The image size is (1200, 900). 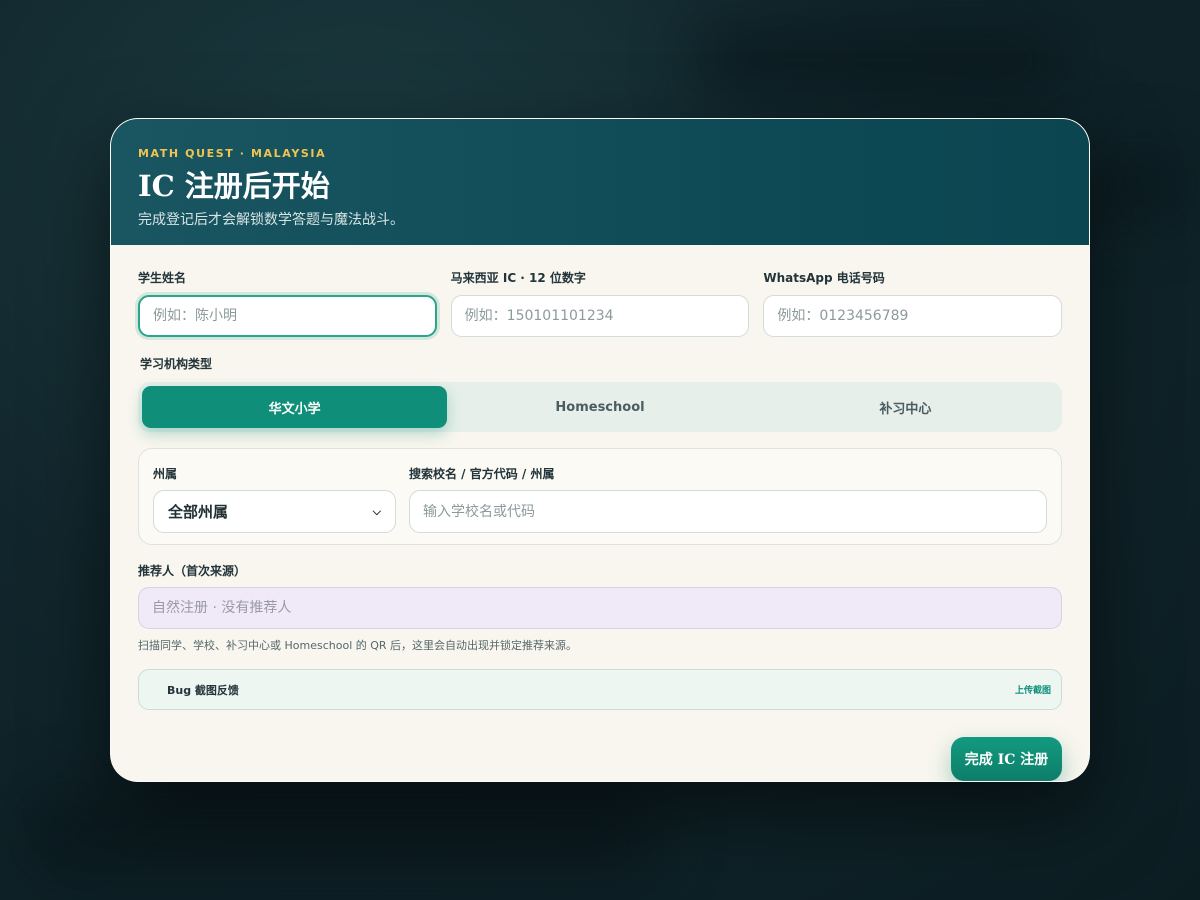 I want to click on institution-option-chinese-primary: 华文小学, so click(x=295, y=407).